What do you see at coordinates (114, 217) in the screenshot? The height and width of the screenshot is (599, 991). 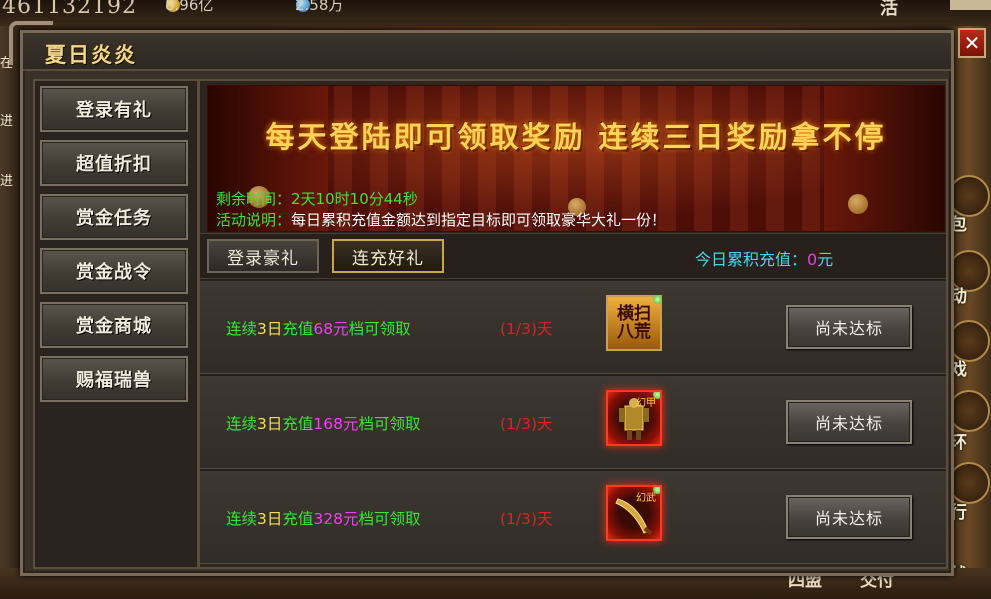 I see `sidebar-item-bounty-task: 赏金任务` at bounding box center [114, 217].